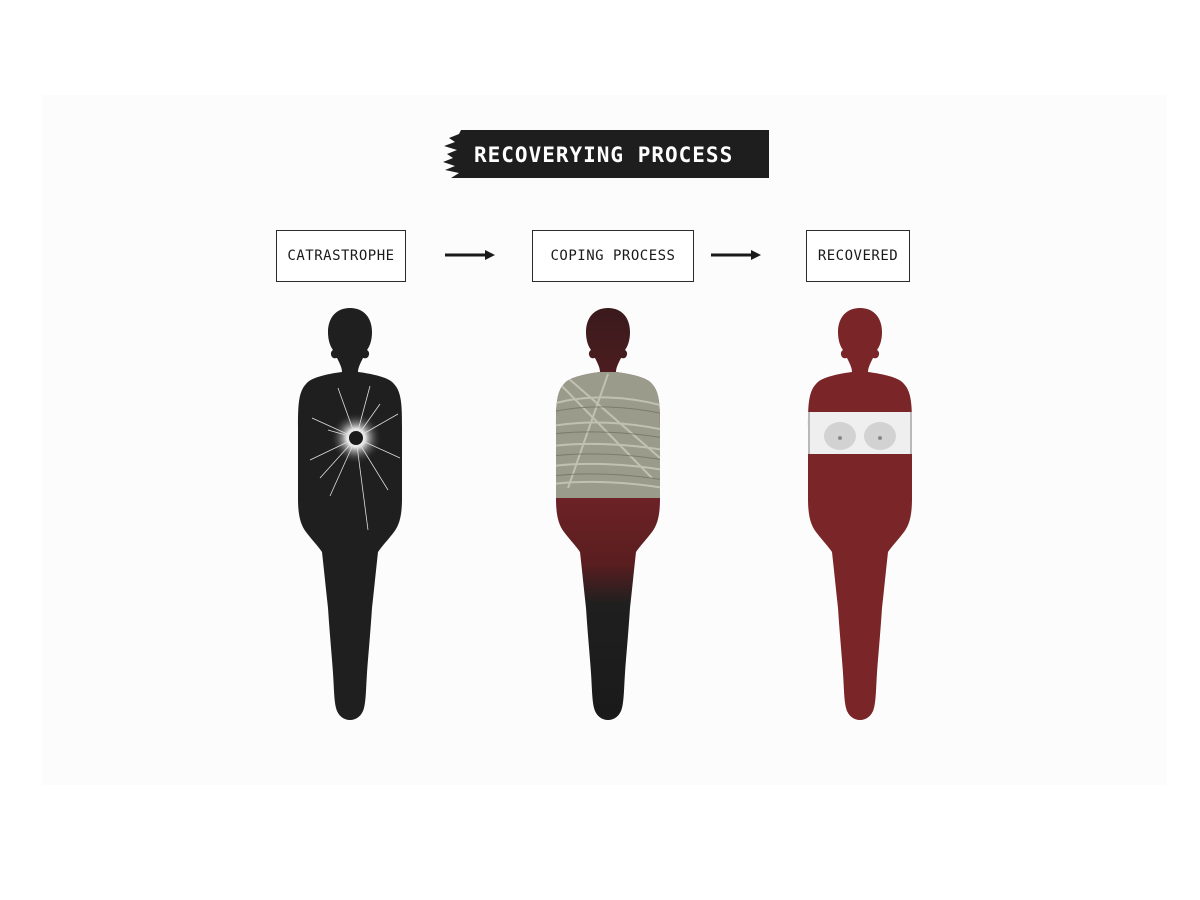  I want to click on recovered-figure, so click(860, 514).